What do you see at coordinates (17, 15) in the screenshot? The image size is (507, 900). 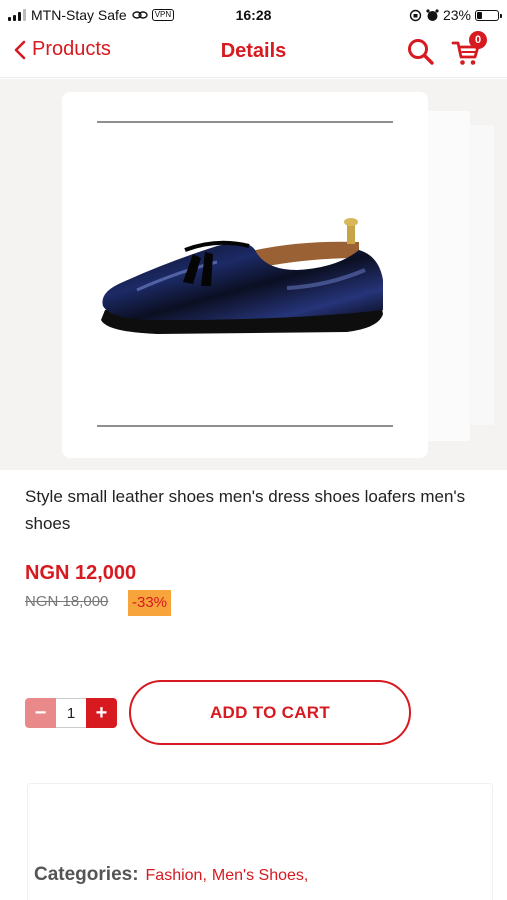 I see `signal-icon` at bounding box center [17, 15].